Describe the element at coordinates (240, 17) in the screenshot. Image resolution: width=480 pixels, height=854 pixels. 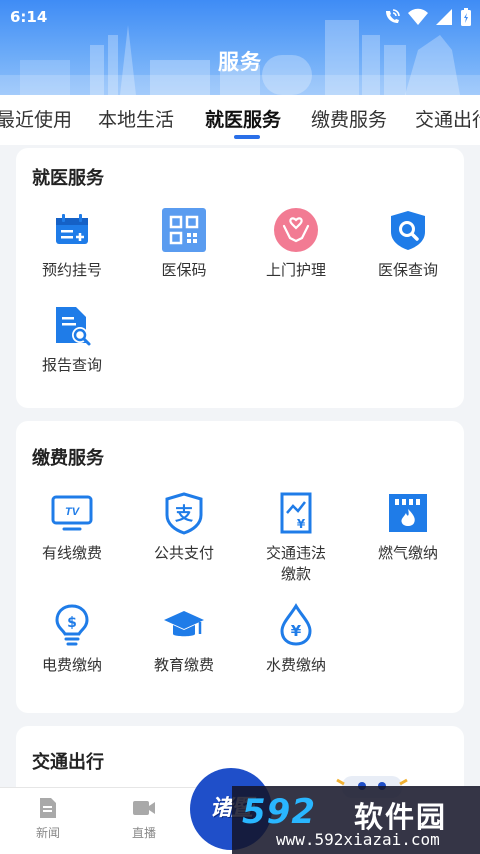
I see `status-bar: 6:14` at that location.